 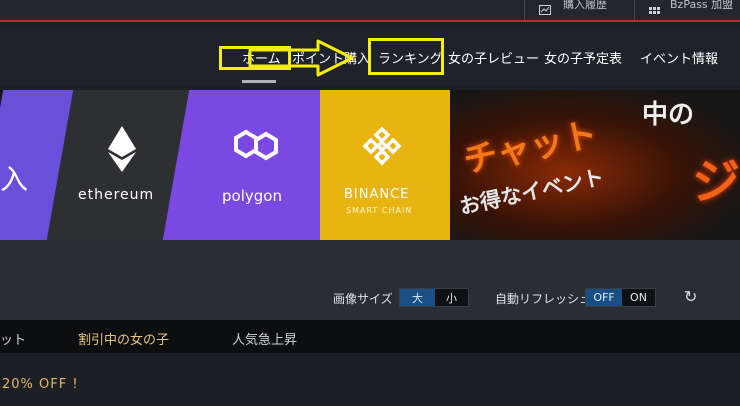 What do you see at coordinates (679, 57) in the screenshot?
I see `nav-item-event-info: イベント情報` at bounding box center [679, 57].